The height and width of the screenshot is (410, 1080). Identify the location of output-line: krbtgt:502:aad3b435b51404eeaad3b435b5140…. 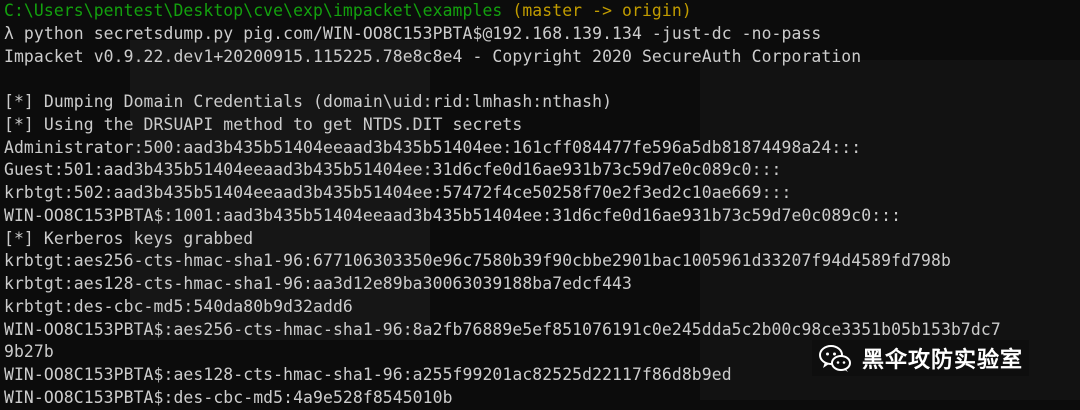
(398, 192).